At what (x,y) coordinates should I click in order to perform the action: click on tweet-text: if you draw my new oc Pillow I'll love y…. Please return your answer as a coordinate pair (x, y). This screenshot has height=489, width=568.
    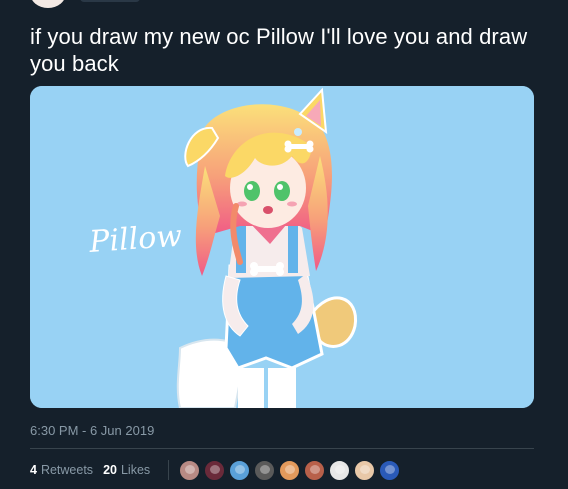
    Looking at the image, I should click on (279, 50).